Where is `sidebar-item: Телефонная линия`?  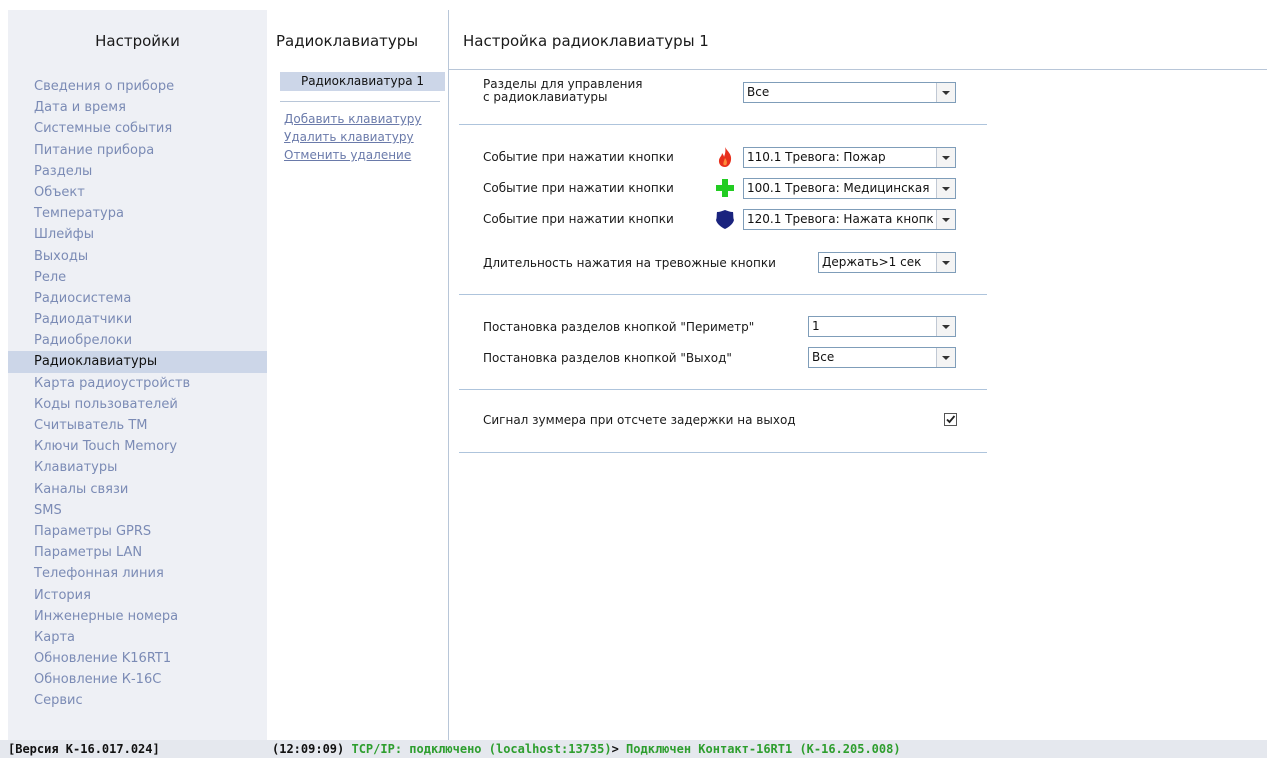 sidebar-item: Телефонная линия is located at coordinates (137, 573).